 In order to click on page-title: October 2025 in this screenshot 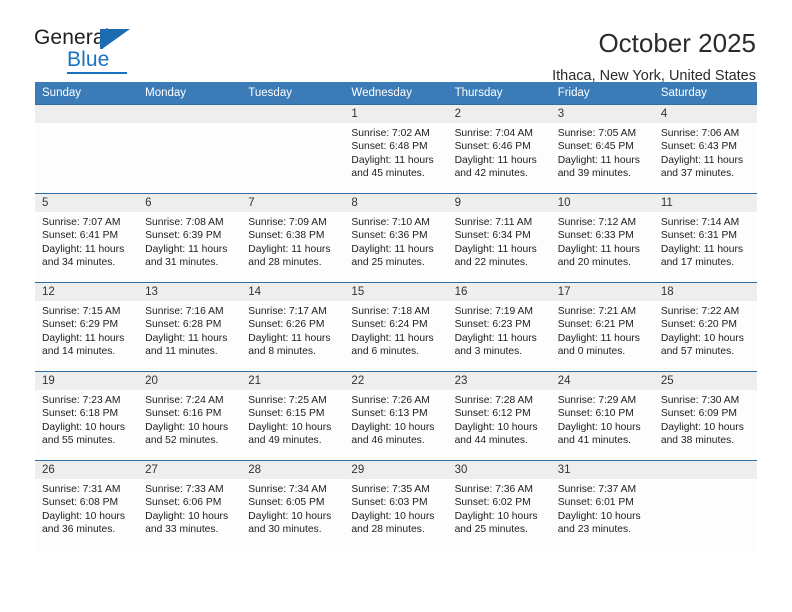, I will do `click(677, 43)`.